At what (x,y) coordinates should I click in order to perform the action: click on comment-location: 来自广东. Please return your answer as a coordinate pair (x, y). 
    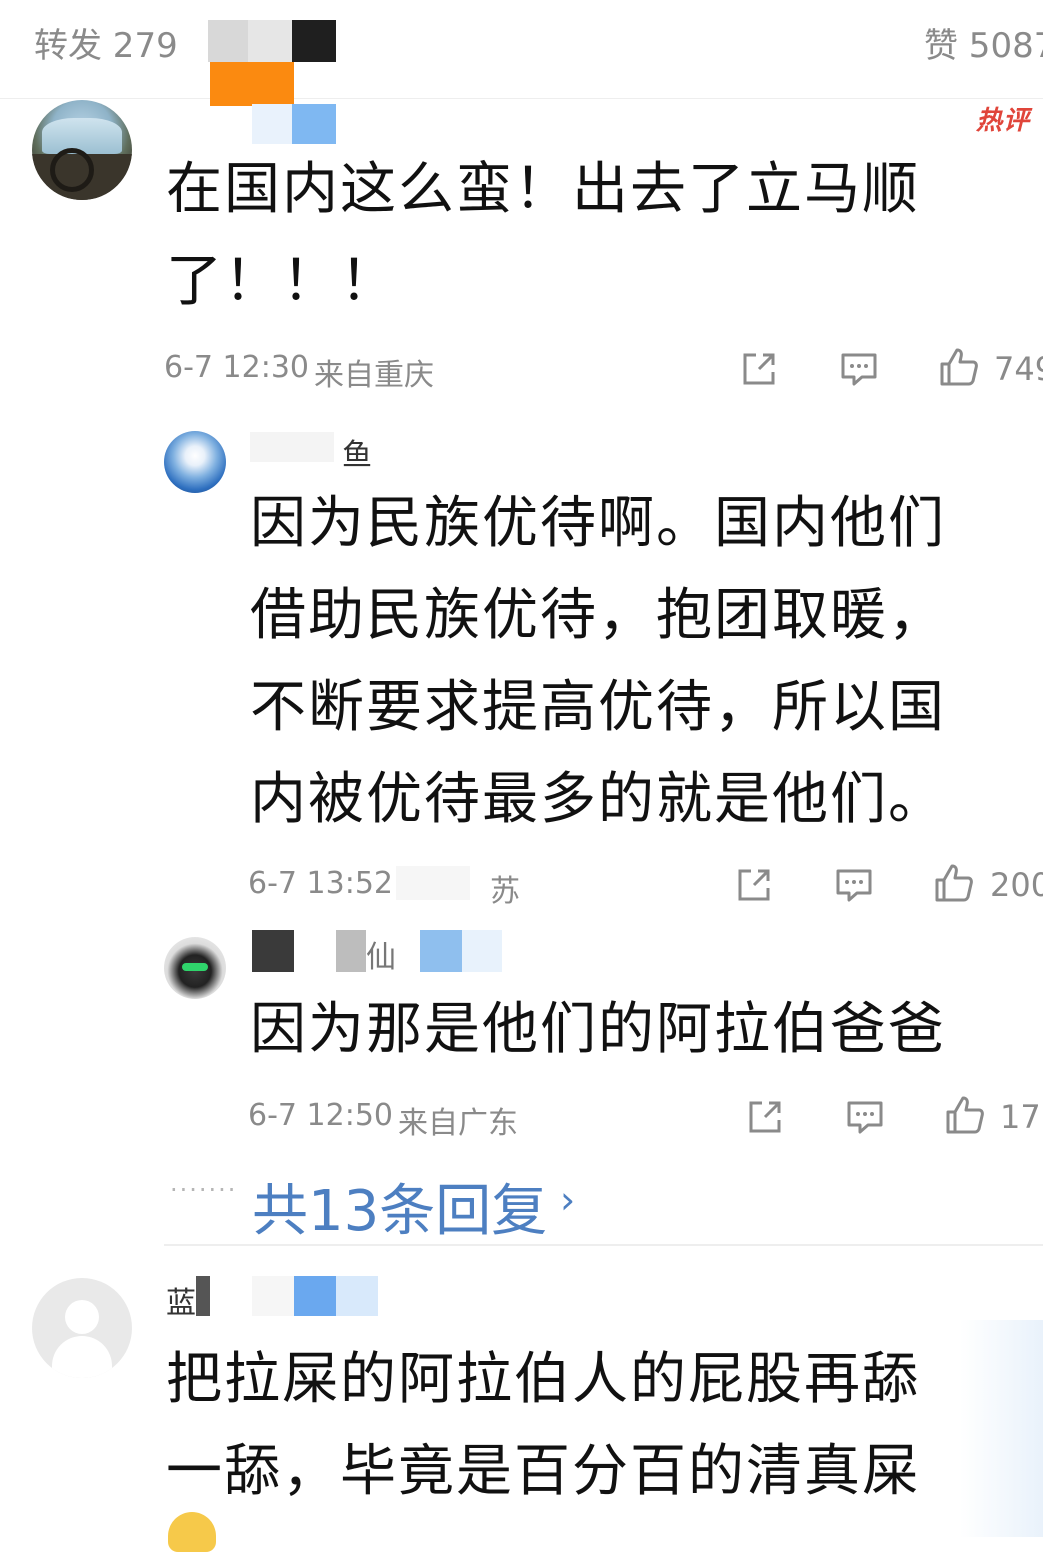
    Looking at the image, I should click on (458, 1123).